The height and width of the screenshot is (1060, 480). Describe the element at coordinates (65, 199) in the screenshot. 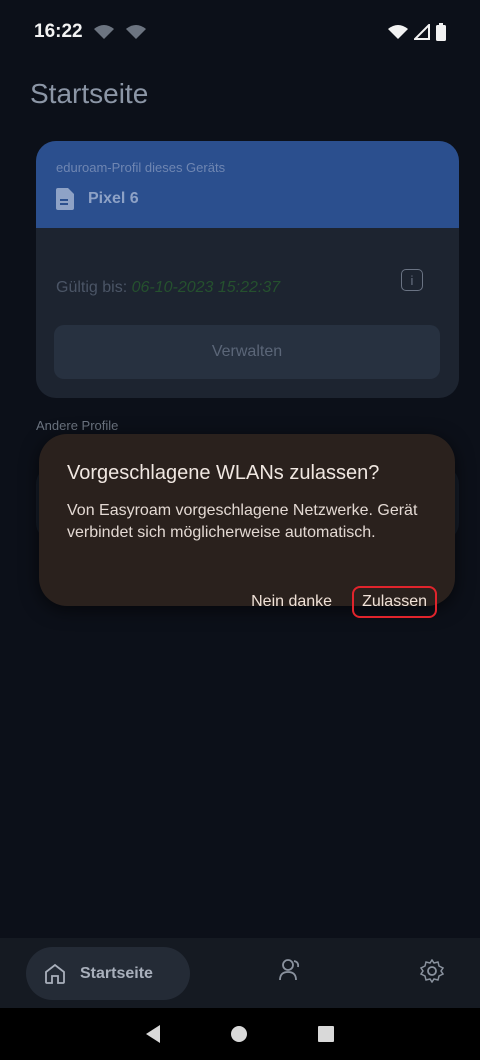

I see `document-icon` at that location.